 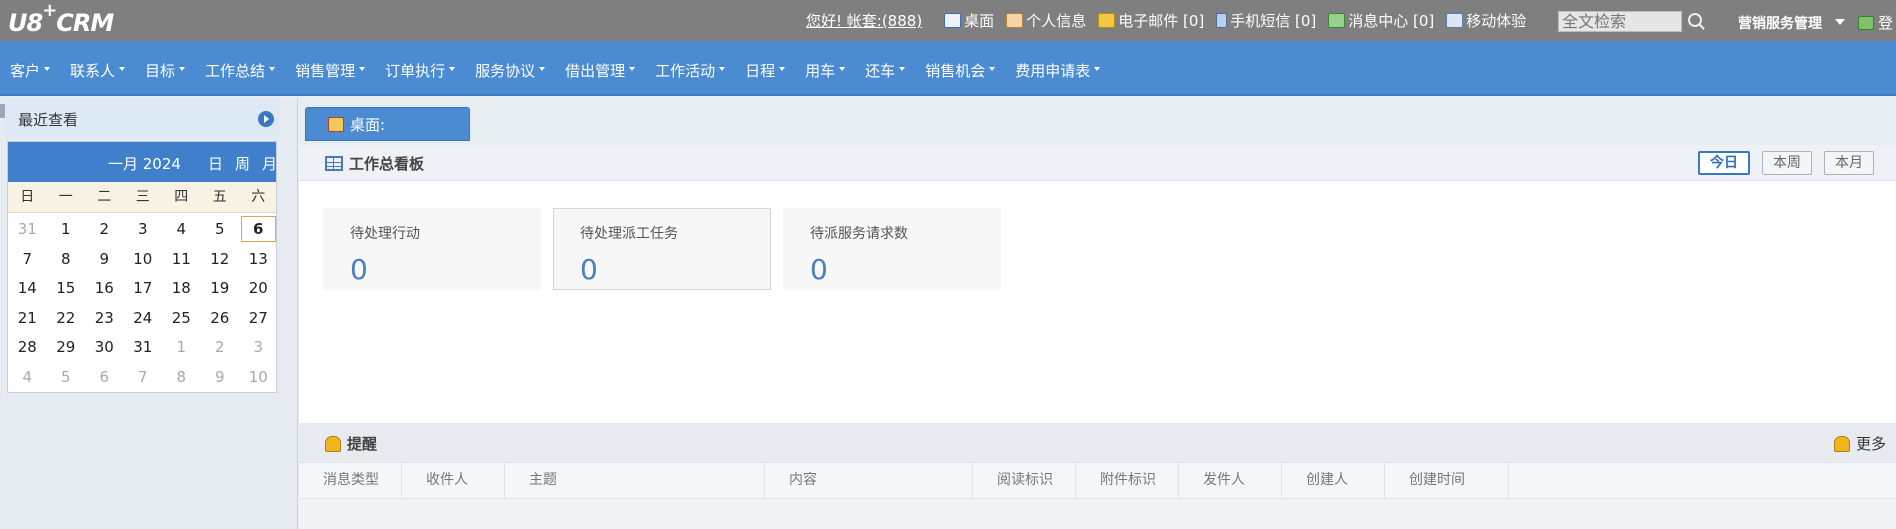 I want to click on search-input, so click(x=1620, y=21).